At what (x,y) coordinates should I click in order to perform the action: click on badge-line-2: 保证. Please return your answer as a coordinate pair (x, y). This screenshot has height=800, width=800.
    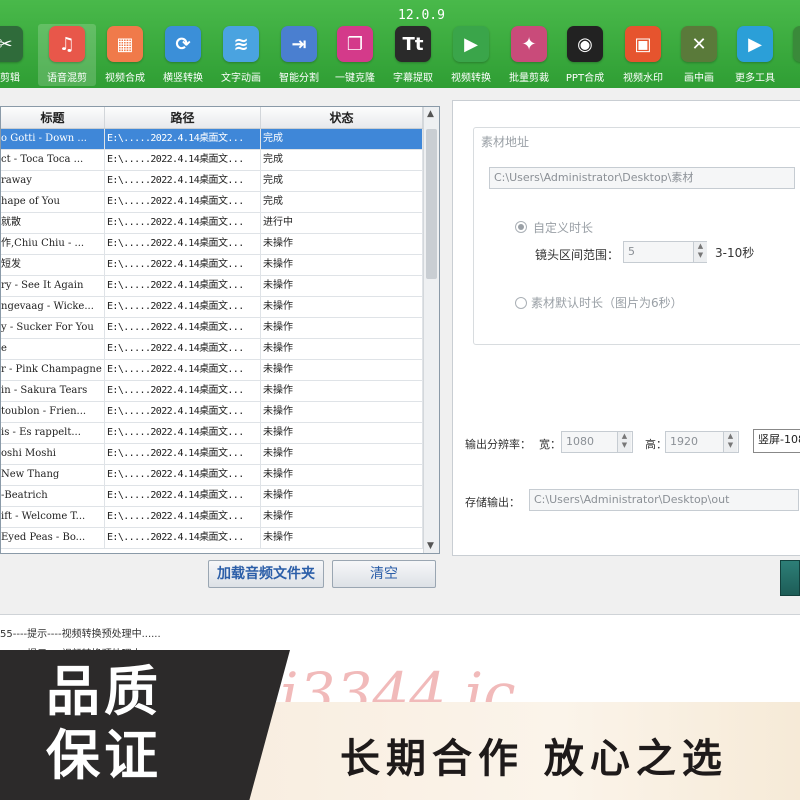
    Looking at the image, I should click on (104, 755).